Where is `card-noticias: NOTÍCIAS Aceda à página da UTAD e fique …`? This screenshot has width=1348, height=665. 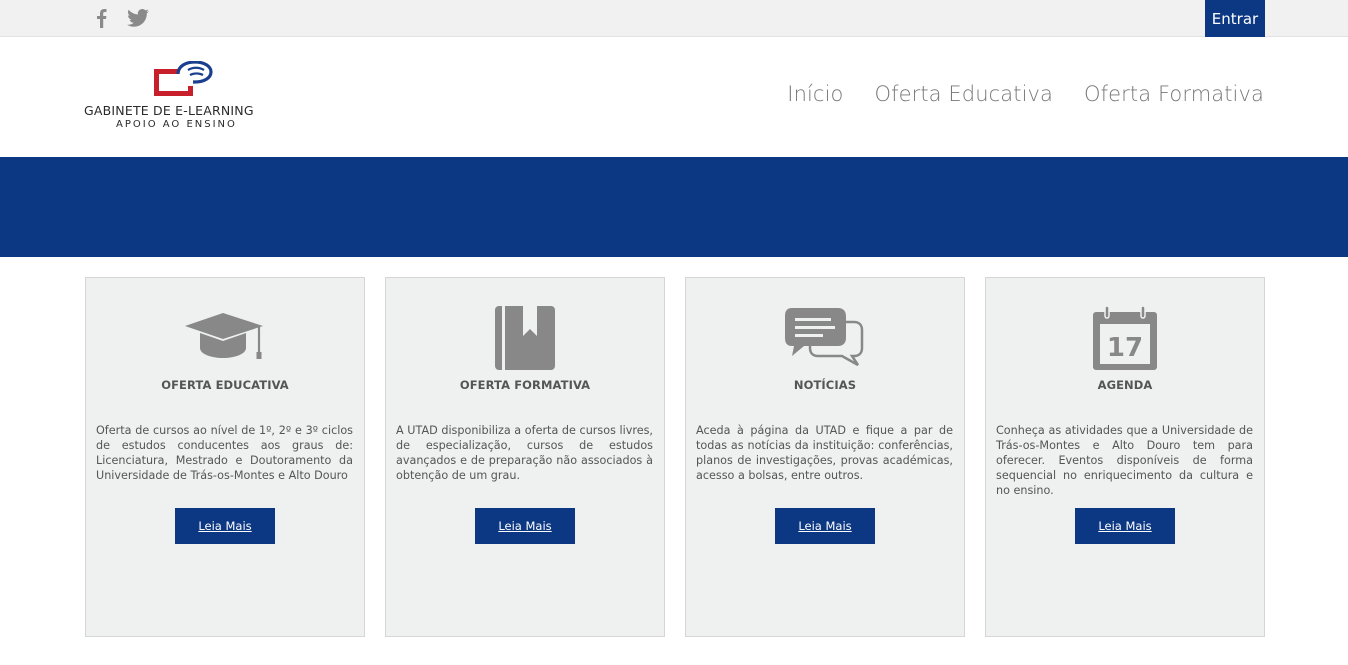
card-noticias: NOTÍCIAS Aceda à página da UTAD e fique … is located at coordinates (825, 457).